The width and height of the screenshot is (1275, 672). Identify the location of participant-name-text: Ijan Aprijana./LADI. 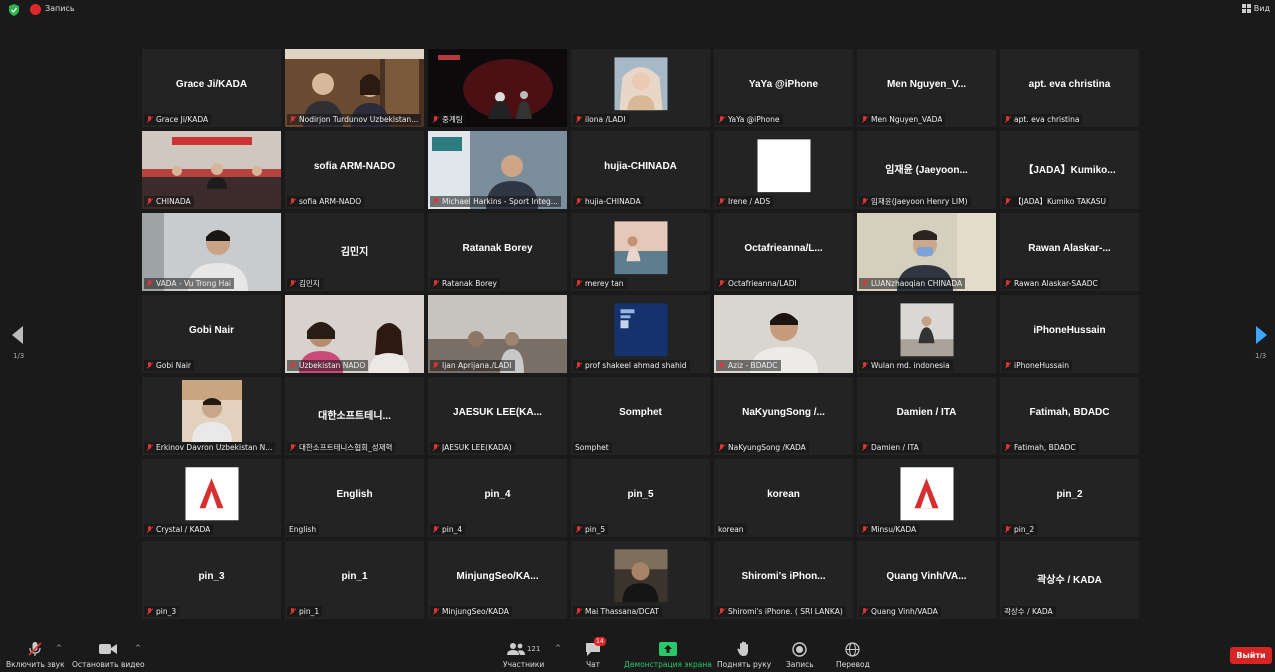
(477, 365).